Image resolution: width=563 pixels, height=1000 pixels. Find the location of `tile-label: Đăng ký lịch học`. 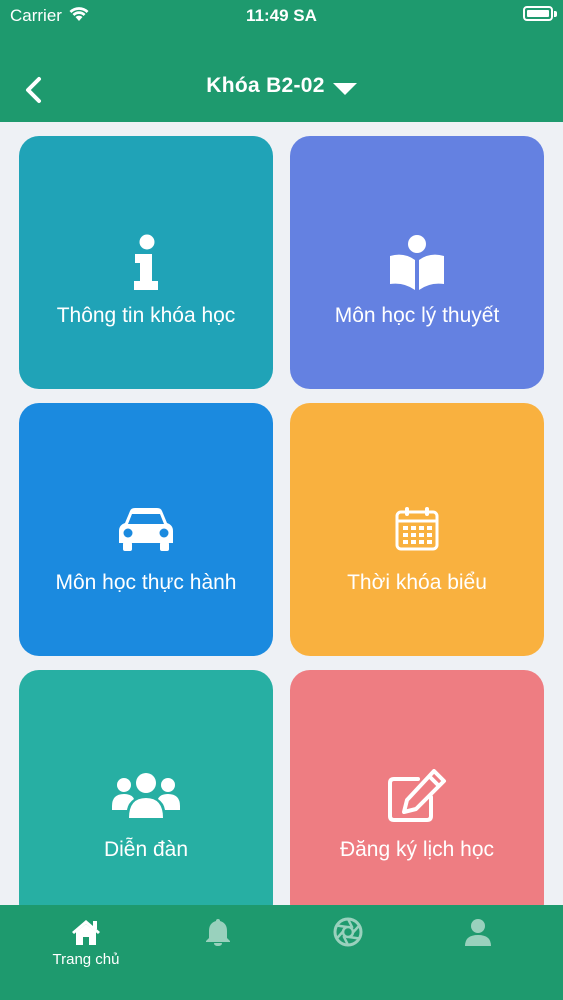

tile-label: Đăng ký lịch học is located at coordinates (417, 849).